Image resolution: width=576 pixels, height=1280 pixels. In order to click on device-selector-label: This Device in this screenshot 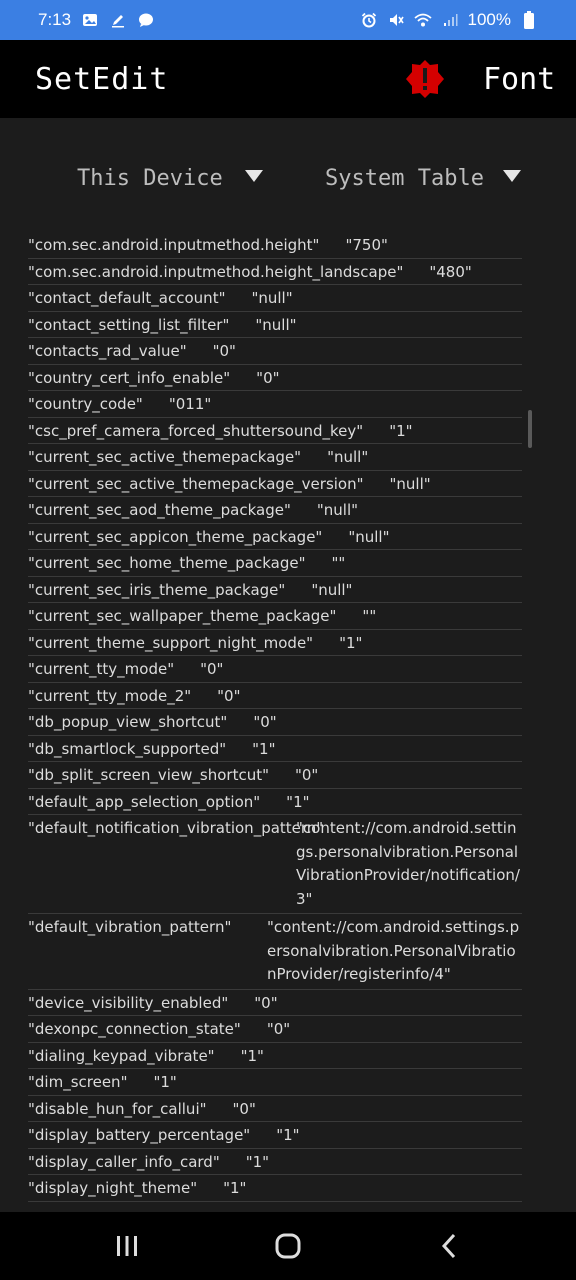, I will do `click(150, 178)`.